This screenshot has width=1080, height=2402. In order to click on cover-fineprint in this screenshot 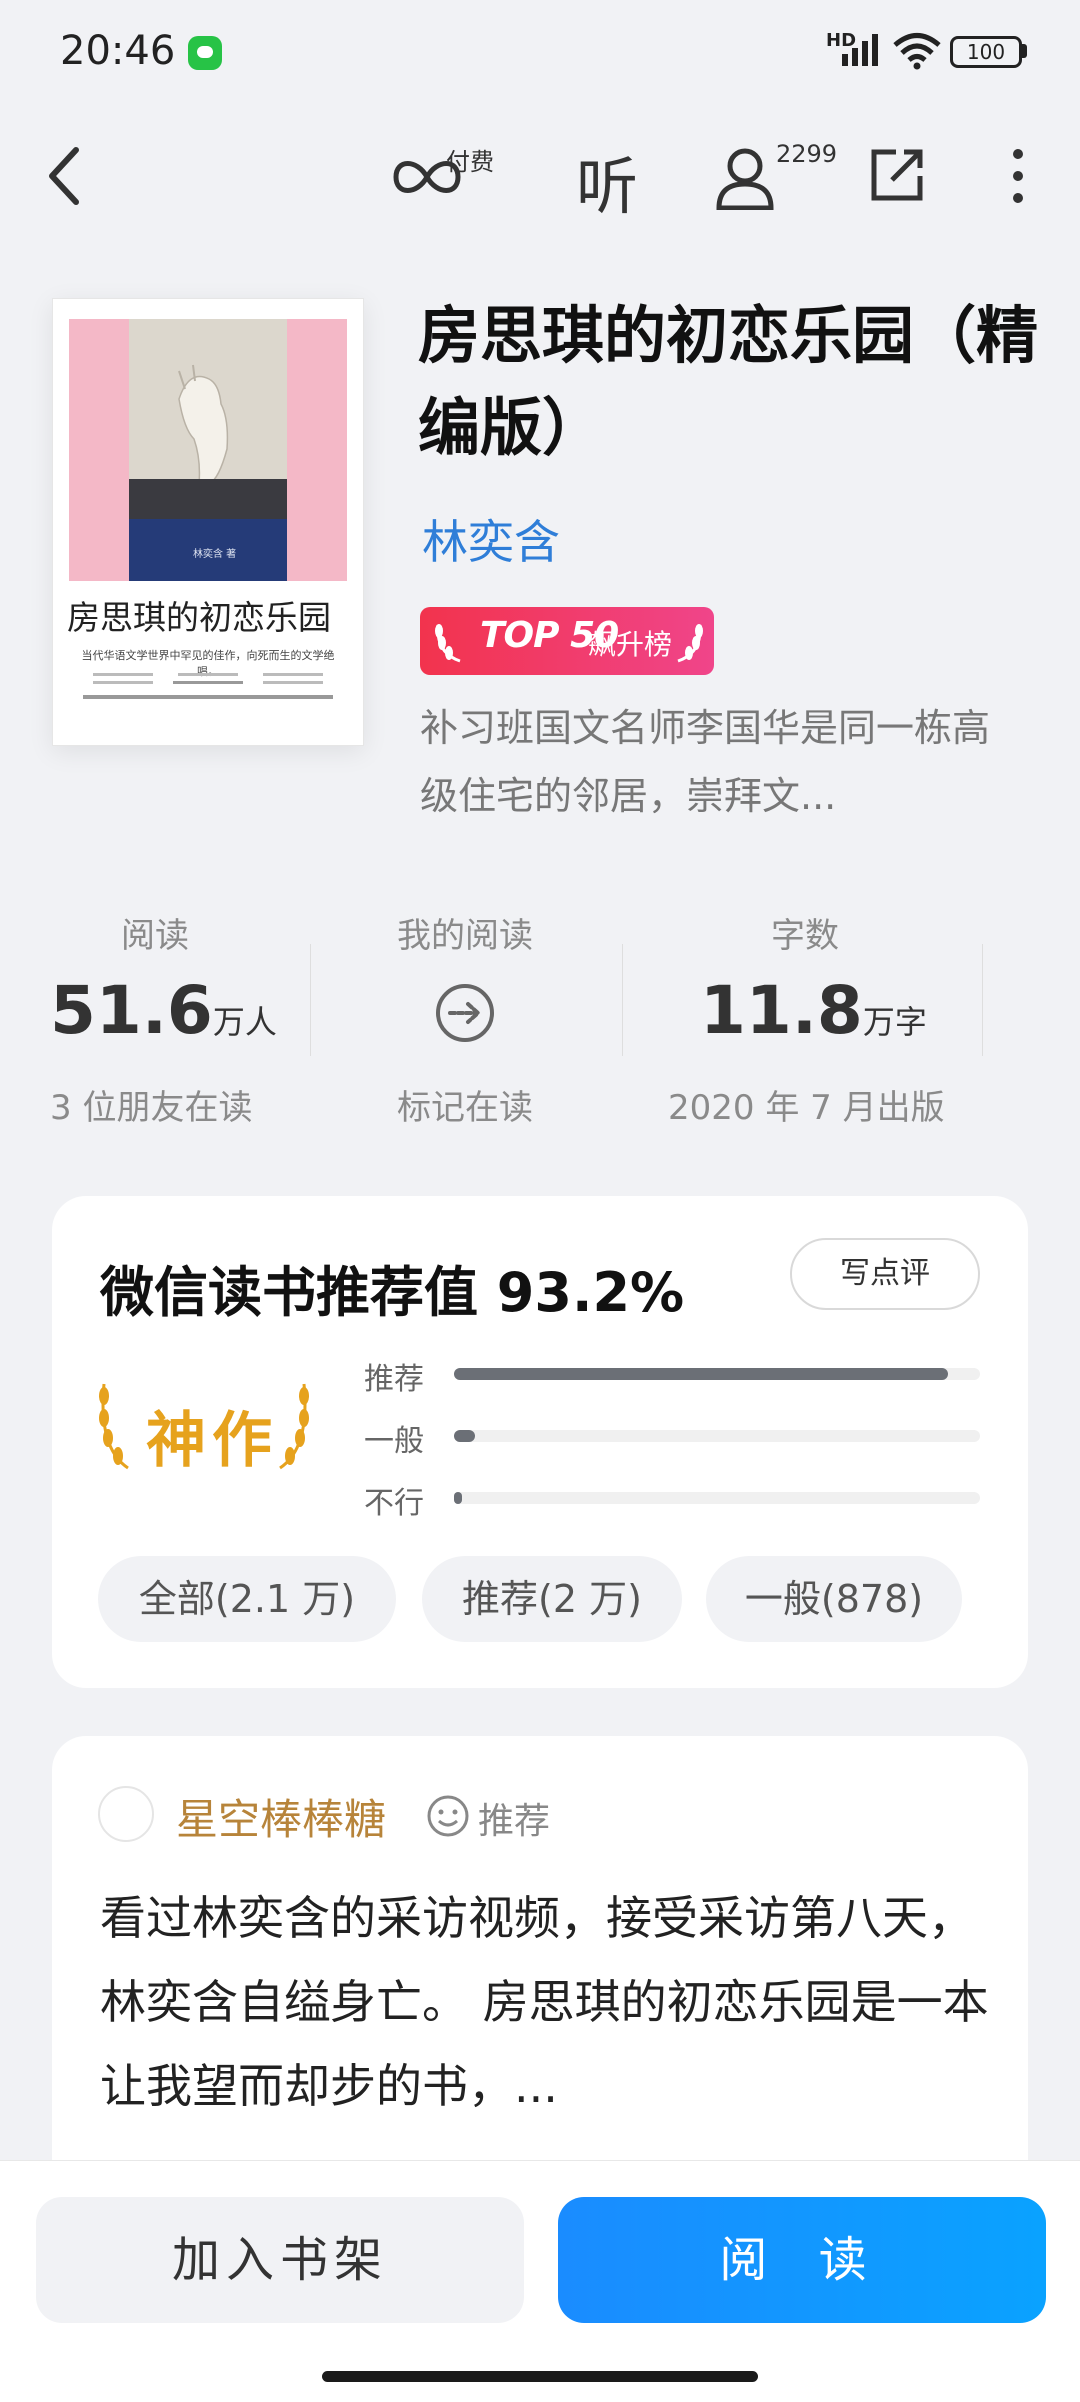, I will do `click(208, 686)`.